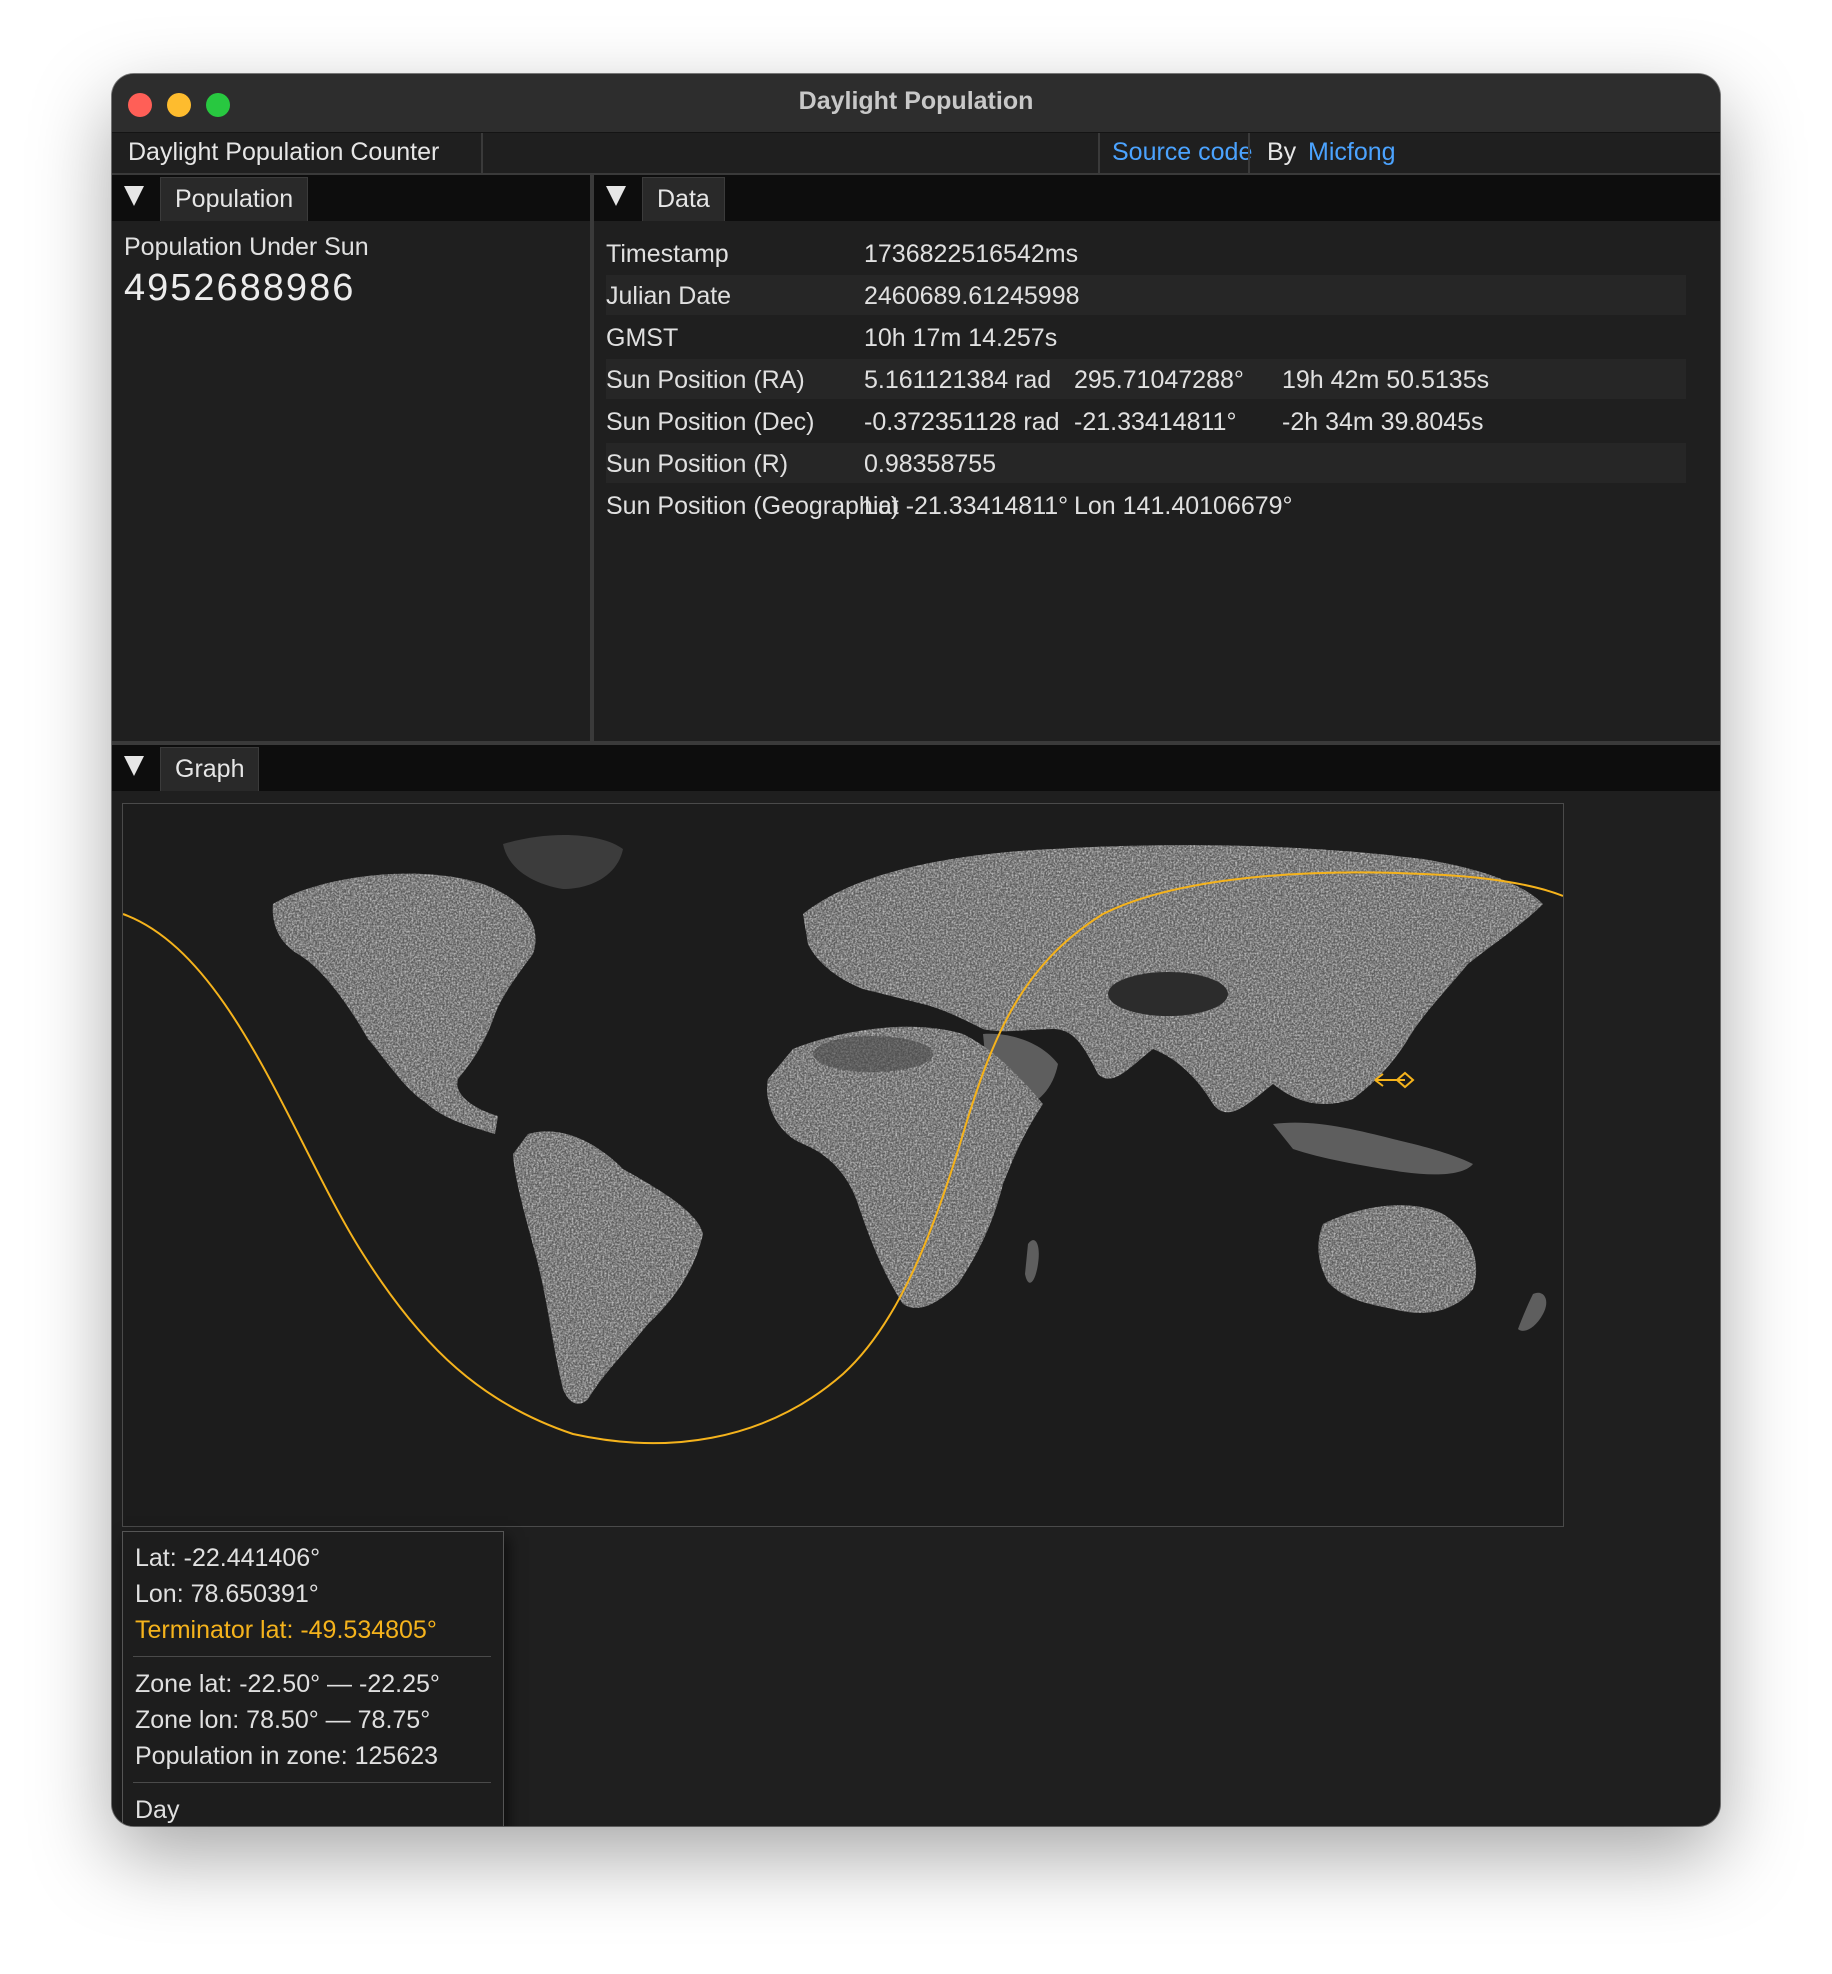 The width and height of the screenshot is (1832, 1974). Describe the element at coordinates (1032, 1261) in the screenshot. I see `madagascar-landmass` at that location.